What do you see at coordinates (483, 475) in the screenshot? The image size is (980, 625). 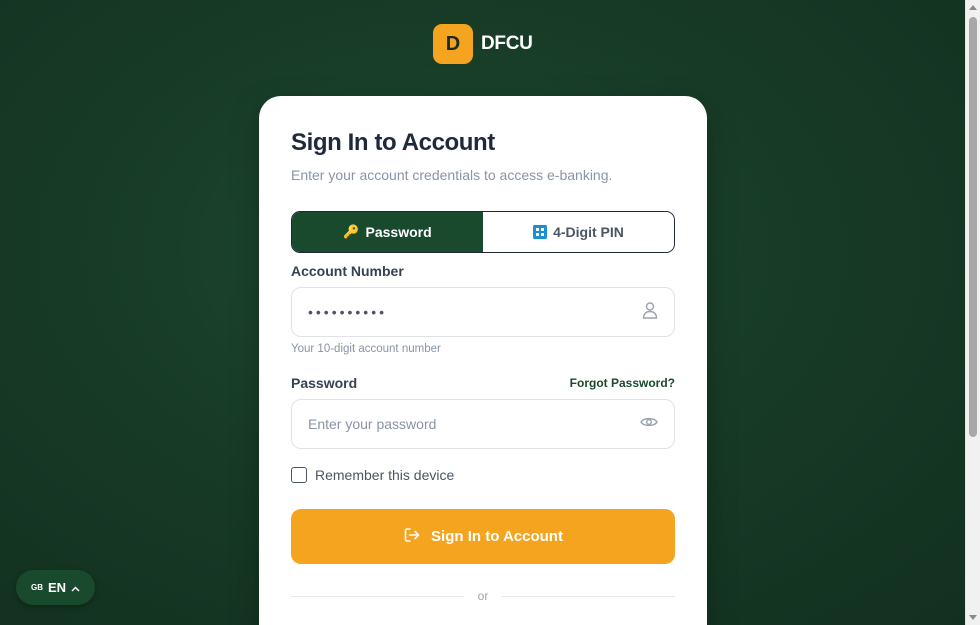 I see `remember-device-row: Remember this device` at bounding box center [483, 475].